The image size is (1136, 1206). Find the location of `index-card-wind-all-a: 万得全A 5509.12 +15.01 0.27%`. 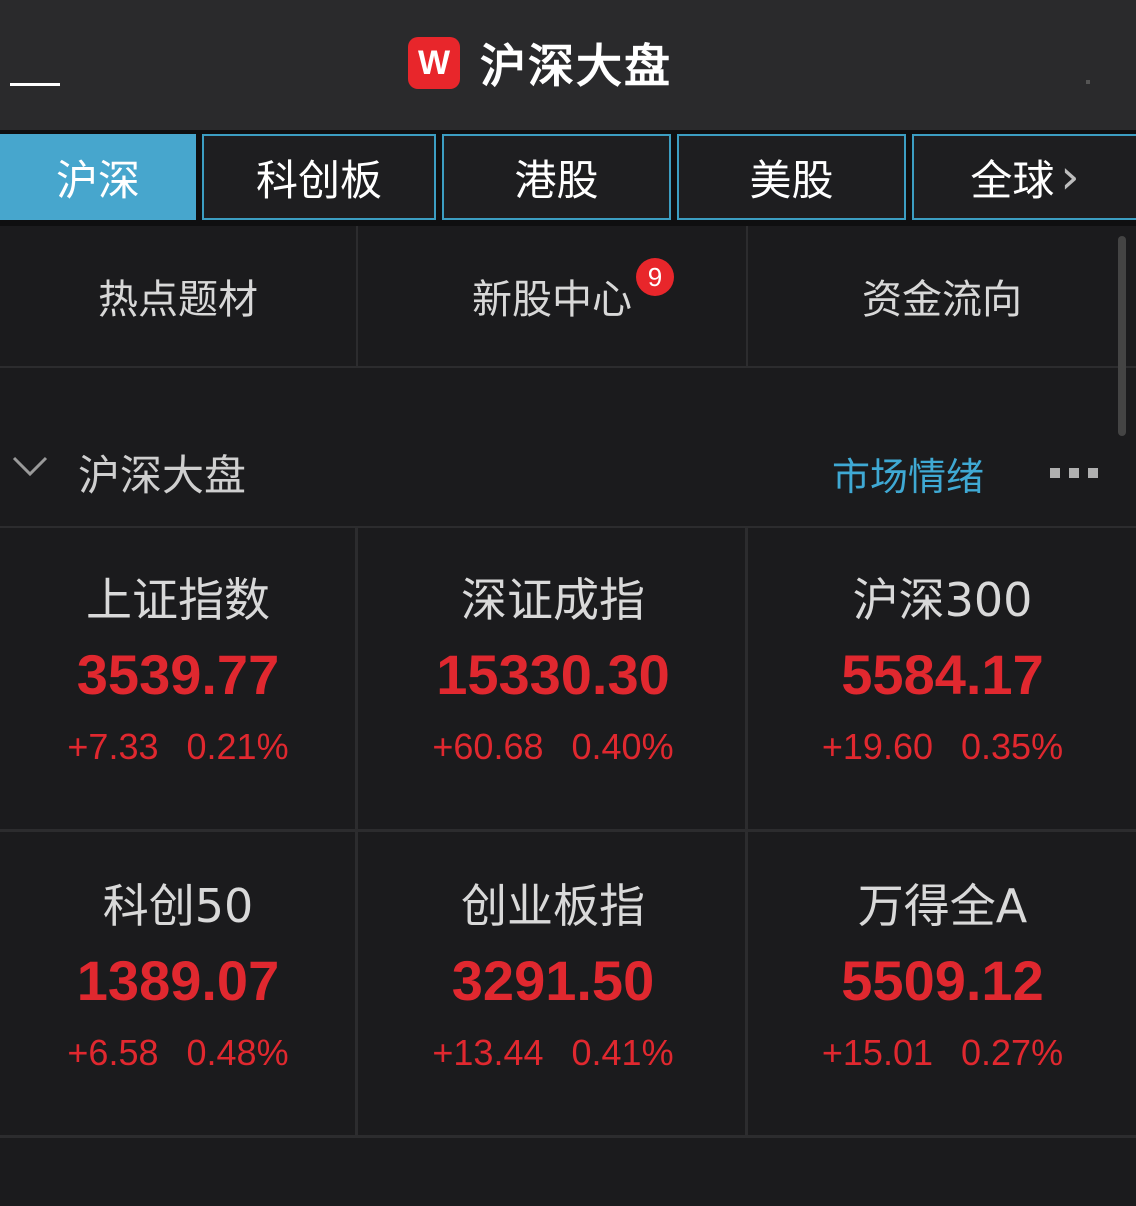

index-card-wind-all-a: 万得全A 5509.12 +15.01 0.27% is located at coordinates (942, 985).